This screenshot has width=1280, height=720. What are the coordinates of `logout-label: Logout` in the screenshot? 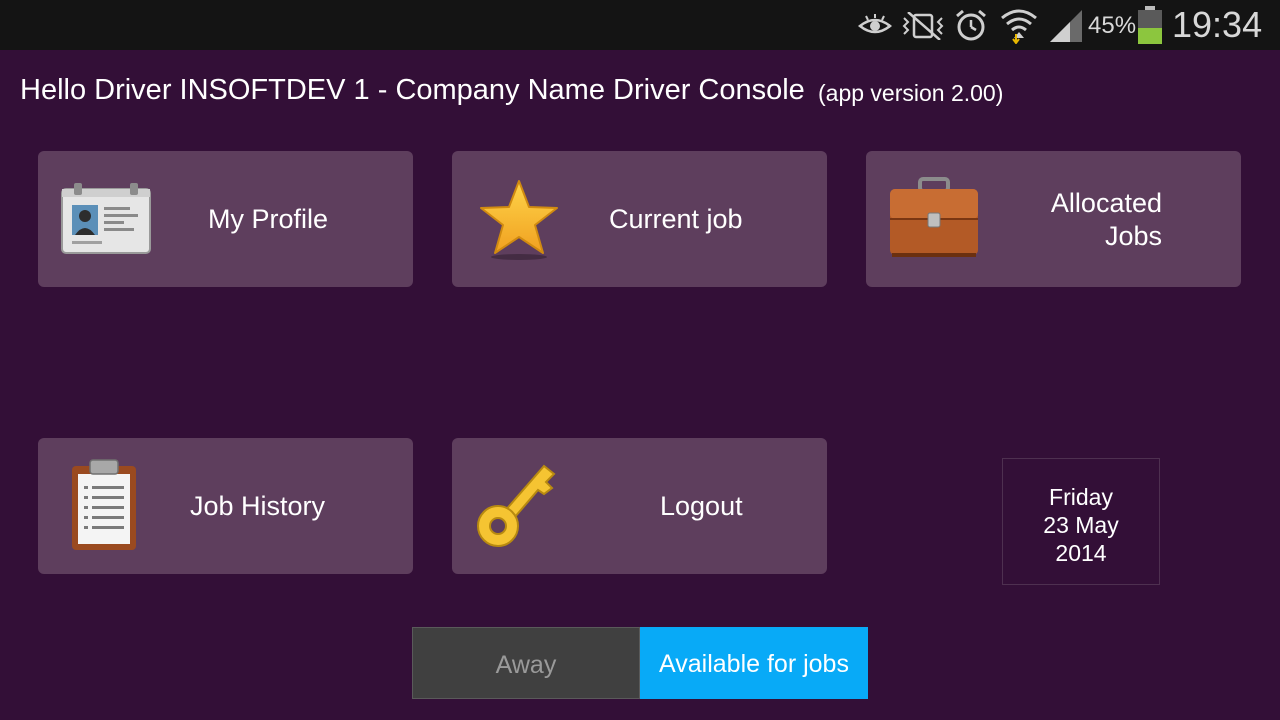 It's located at (701, 506).